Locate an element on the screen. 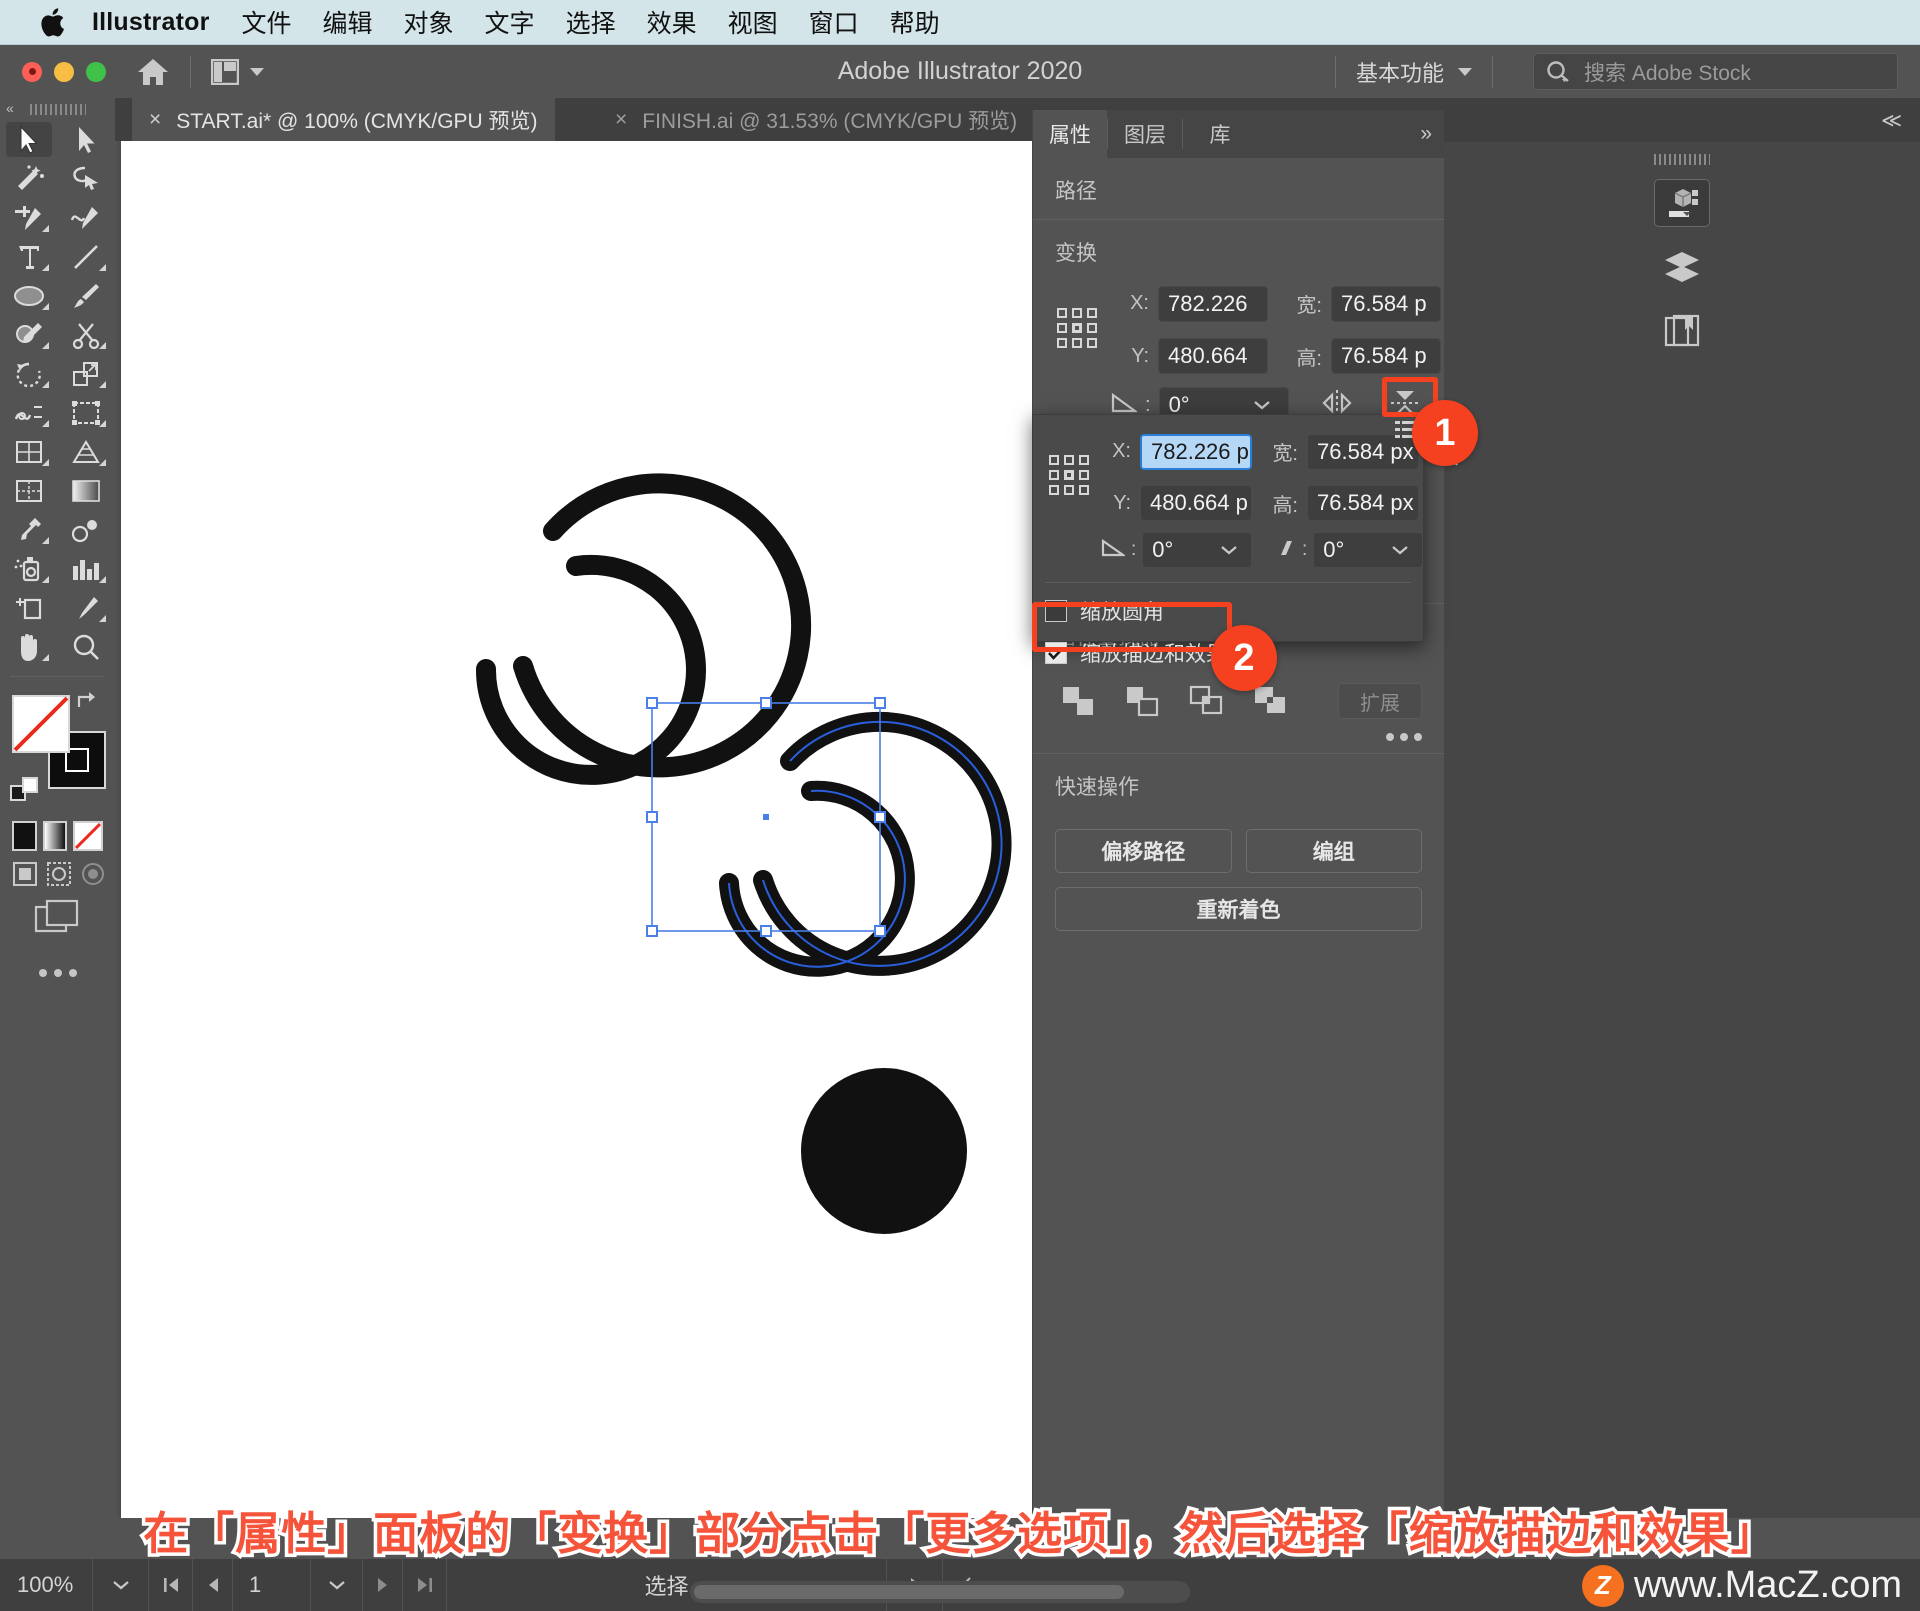  artboard-number-field: 1 is located at coordinates (271, 1585).